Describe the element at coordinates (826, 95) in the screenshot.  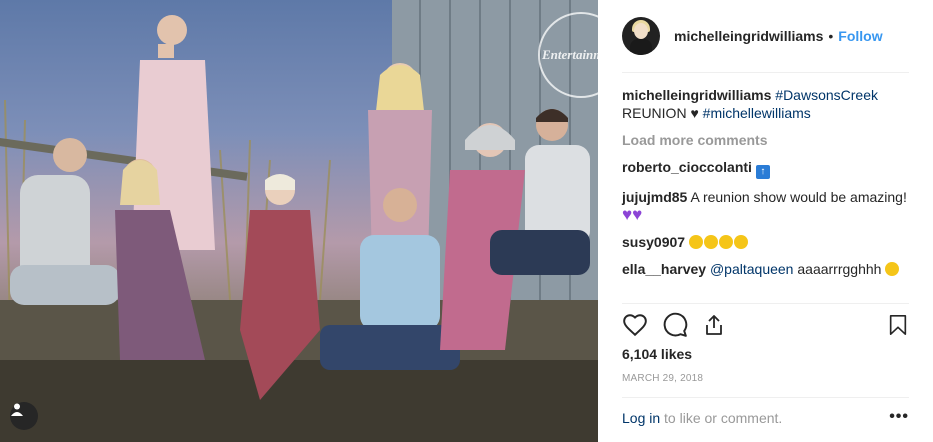
I see `hashtag-dawsonscreek: #DawsonsCreek` at that location.